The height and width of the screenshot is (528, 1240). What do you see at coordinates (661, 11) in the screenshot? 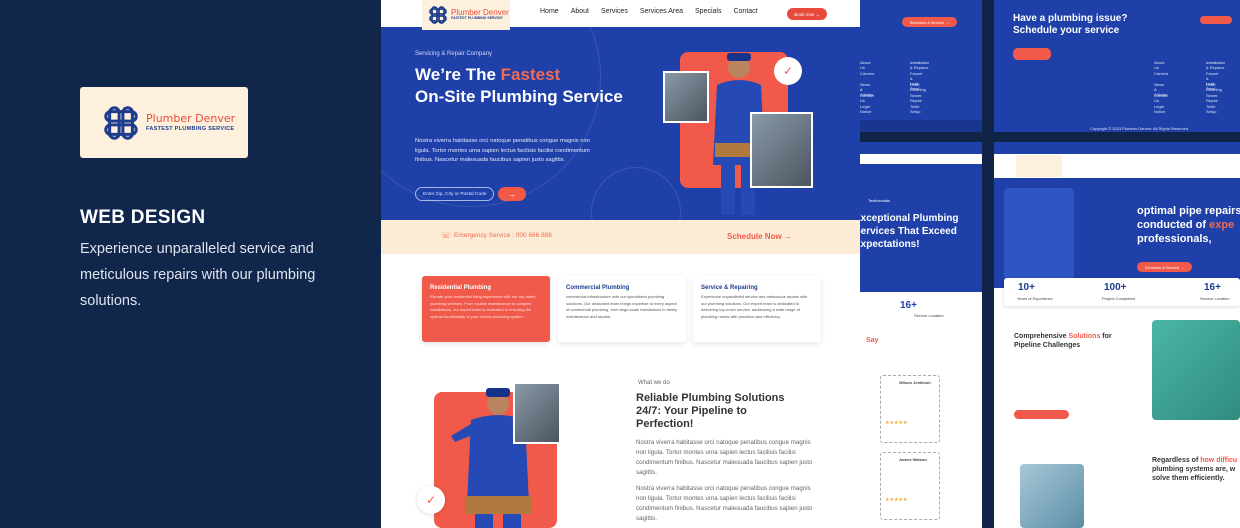
I see `nav-item-services-area: Services Area` at bounding box center [661, 11].